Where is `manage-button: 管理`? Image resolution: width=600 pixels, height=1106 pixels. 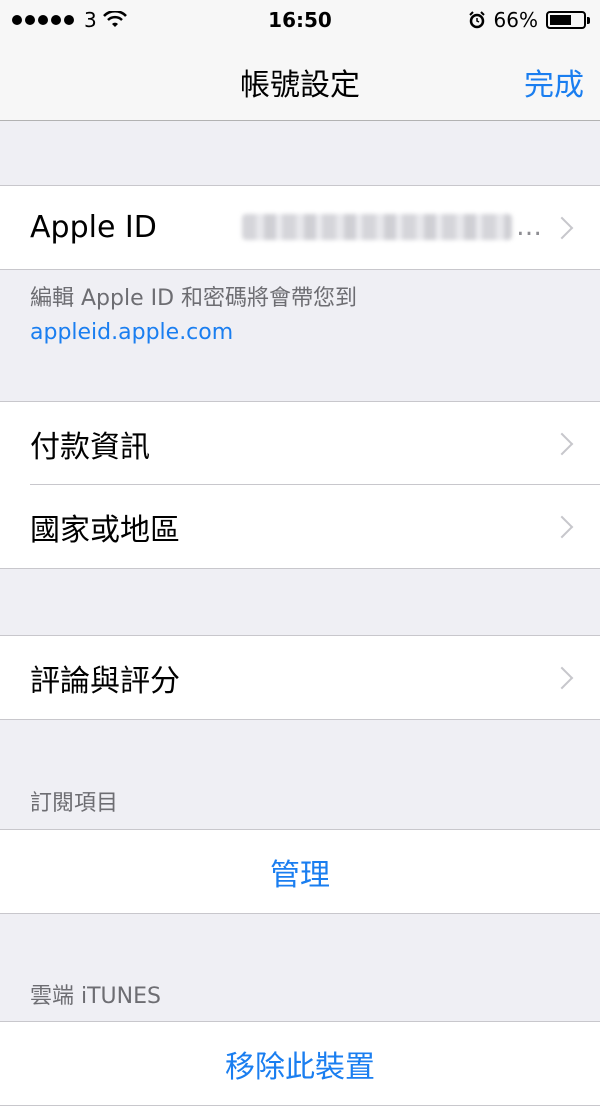 manage-button: 管理 is located at coordinates (300, 872).